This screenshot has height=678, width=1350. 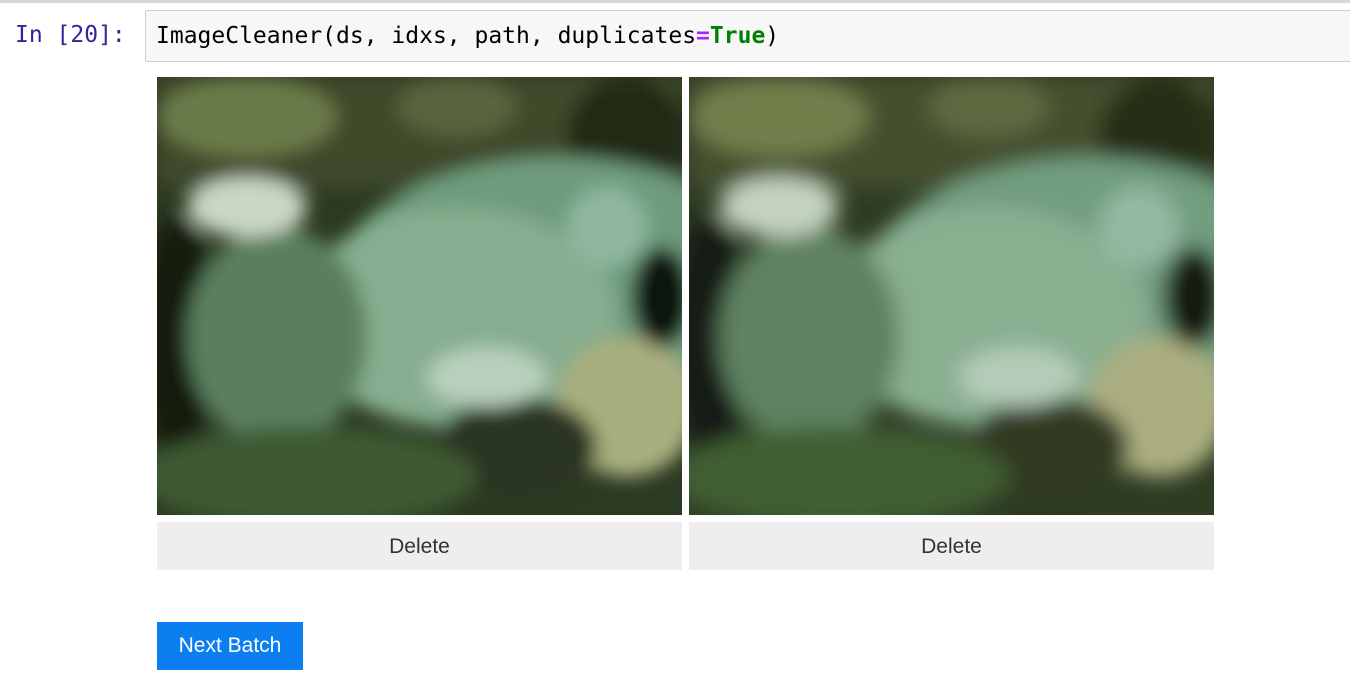 I want to click on next-batch-button: Next Batch, so click(x=230, y=646).